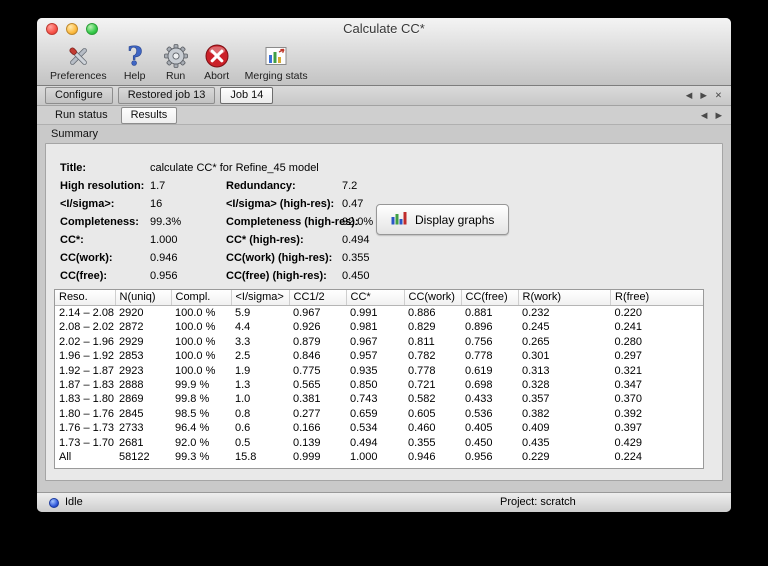 The image size is (768, 566). What do you see at coordinates (217, 62) in the screenshot?
I see `abort-button: Abort` at bounding box center [217, 62].